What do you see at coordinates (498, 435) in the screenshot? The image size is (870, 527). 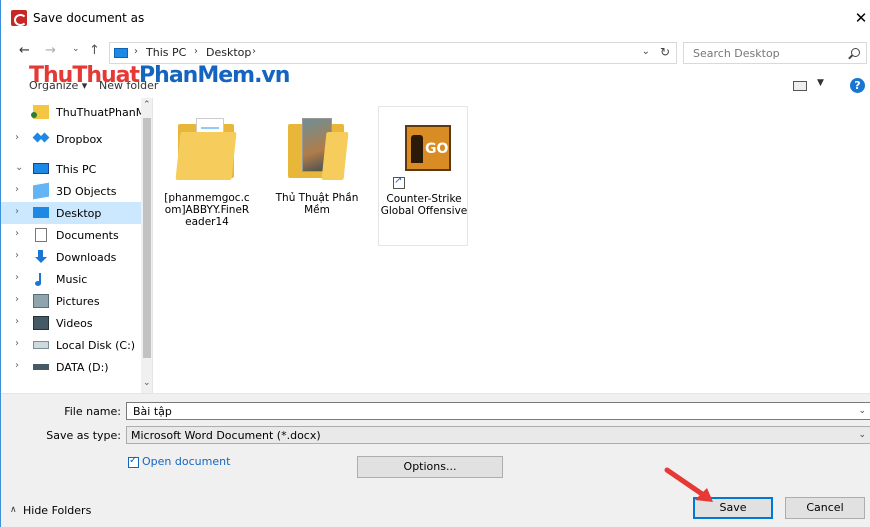 I see `save-type-select: Microsoft Word Document (*.docx) ⌄` at bounding box center [498, 435].